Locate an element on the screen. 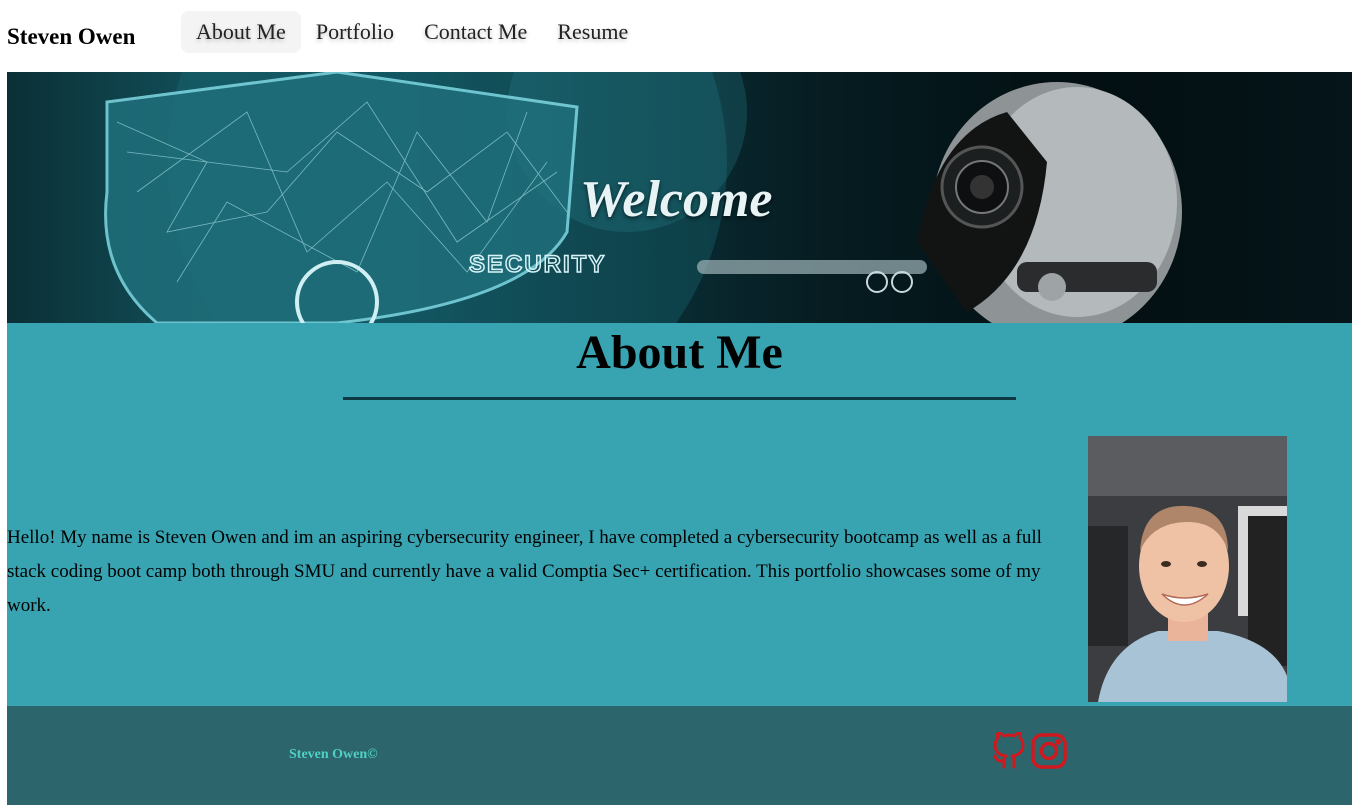  footer: Steven Owen© is located at coordinates (679, 755).